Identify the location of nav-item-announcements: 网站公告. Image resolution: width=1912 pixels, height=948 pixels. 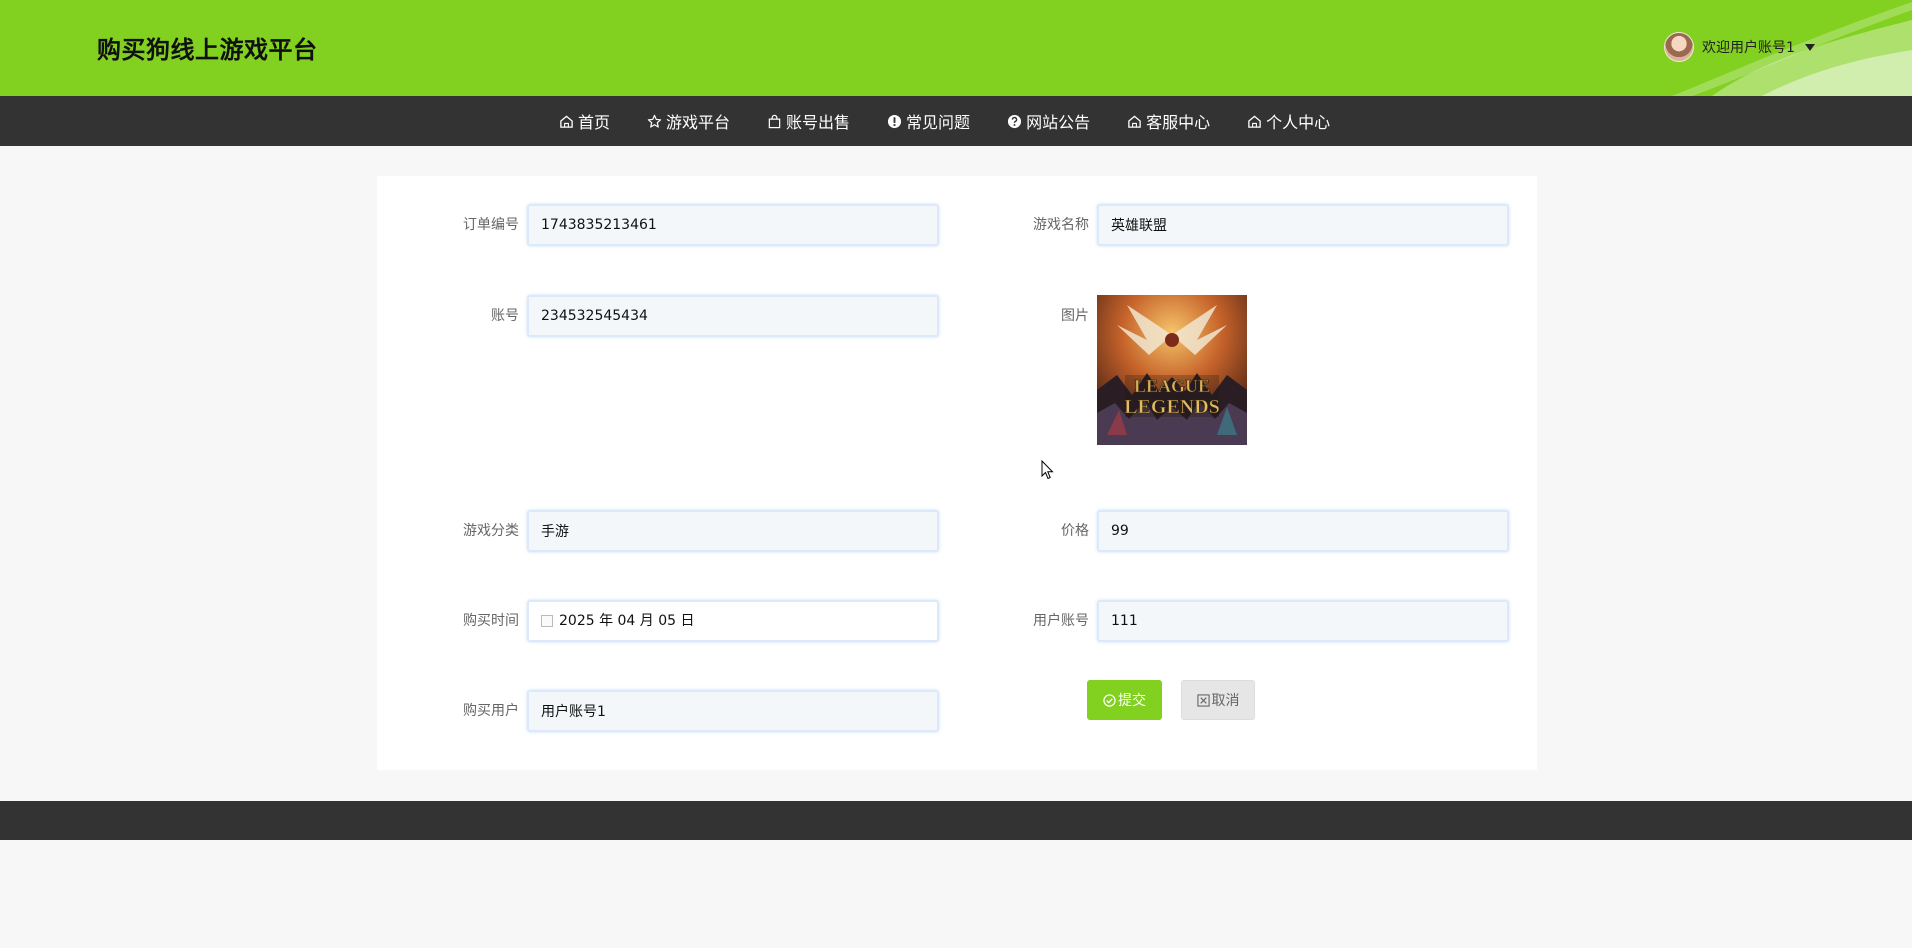
(1048, 121).